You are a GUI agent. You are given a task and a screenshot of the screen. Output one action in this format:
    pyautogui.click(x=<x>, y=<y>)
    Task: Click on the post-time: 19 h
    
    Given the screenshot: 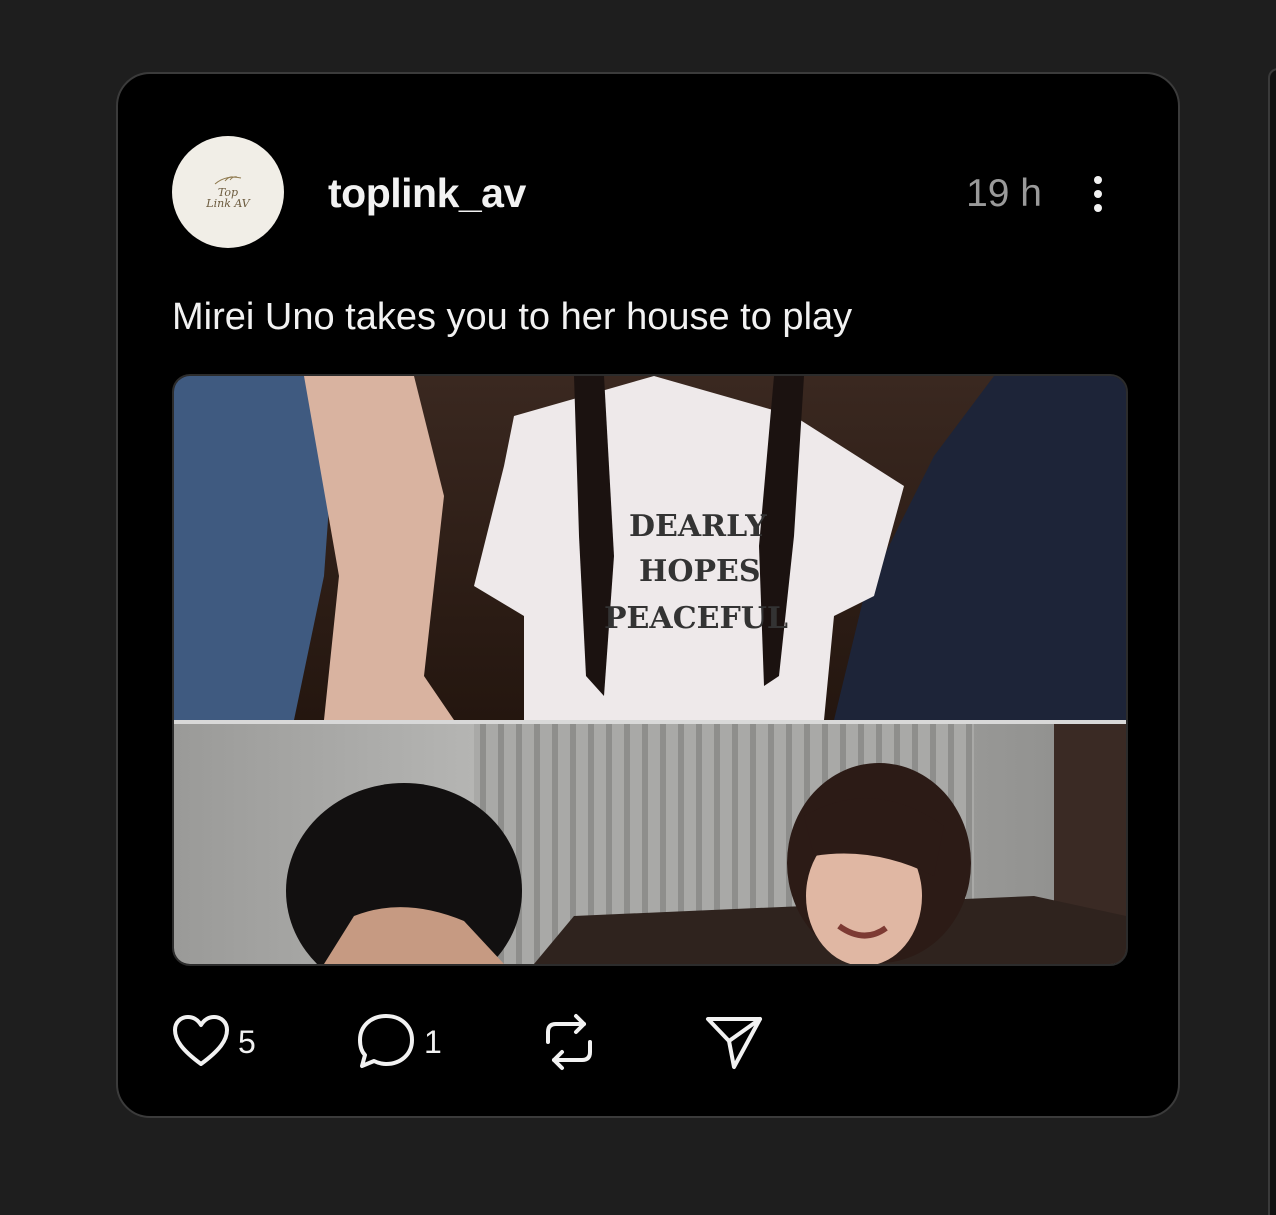 What is the action you would take?
    pyautogui.click(x=1004, y=193)
    